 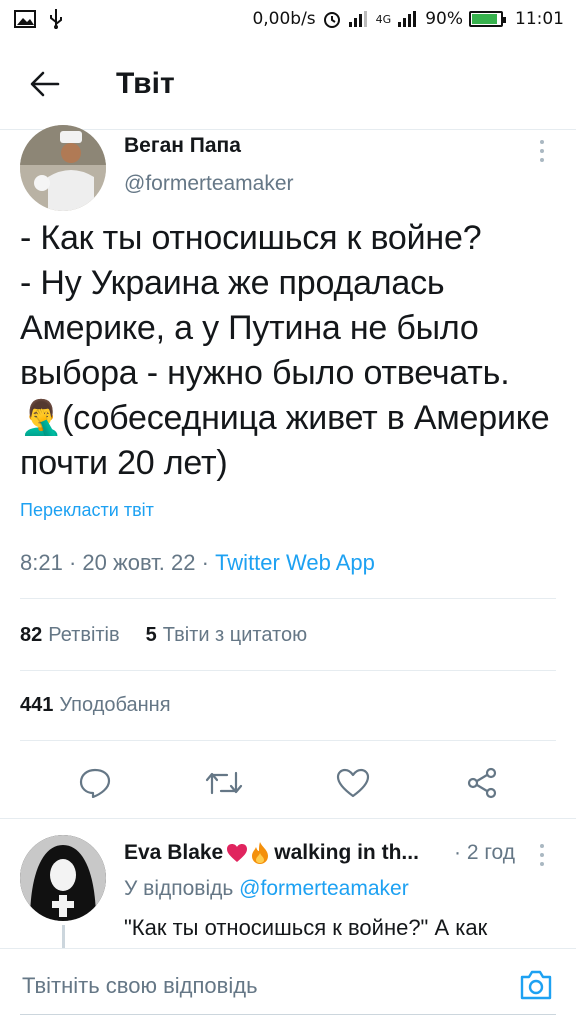 What do you see at coordinates (542, 855) in the screenshot?
I see `reply-more-options-icon` at bounding box center [542, 855].